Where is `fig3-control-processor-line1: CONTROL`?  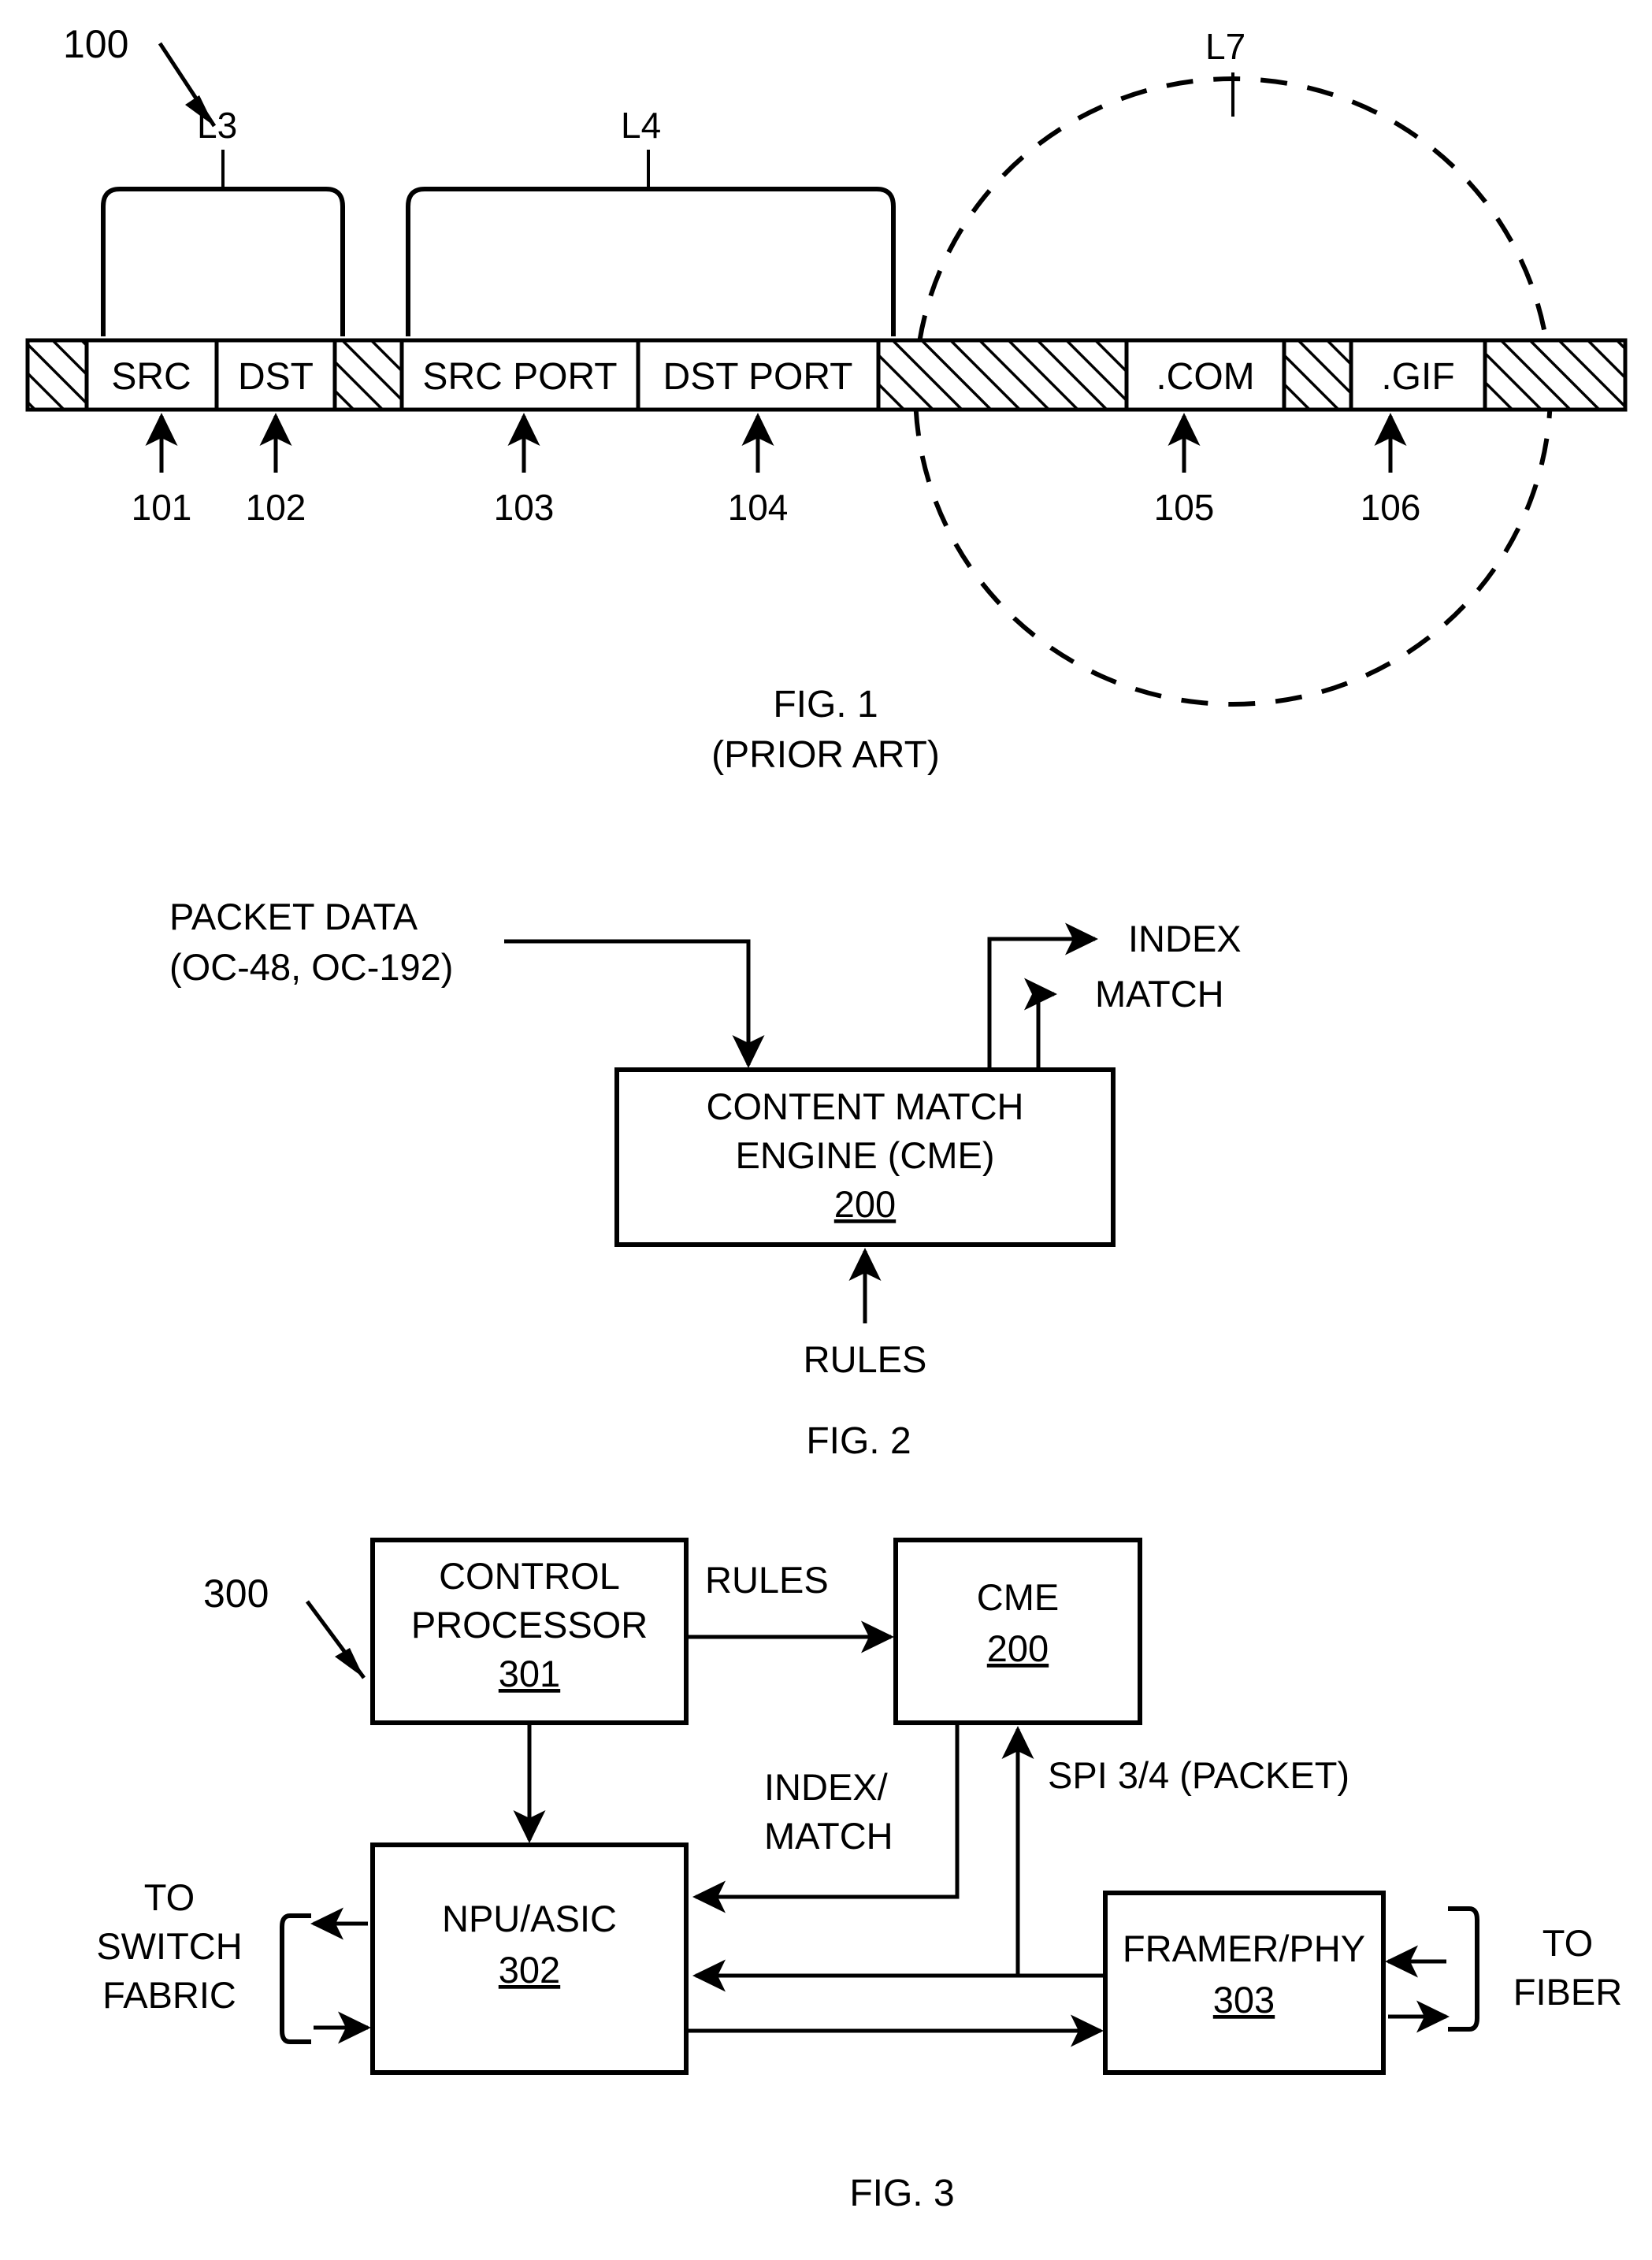
fig3-control-processor-line1: CONTROL is located at coordinates (529, 1576).